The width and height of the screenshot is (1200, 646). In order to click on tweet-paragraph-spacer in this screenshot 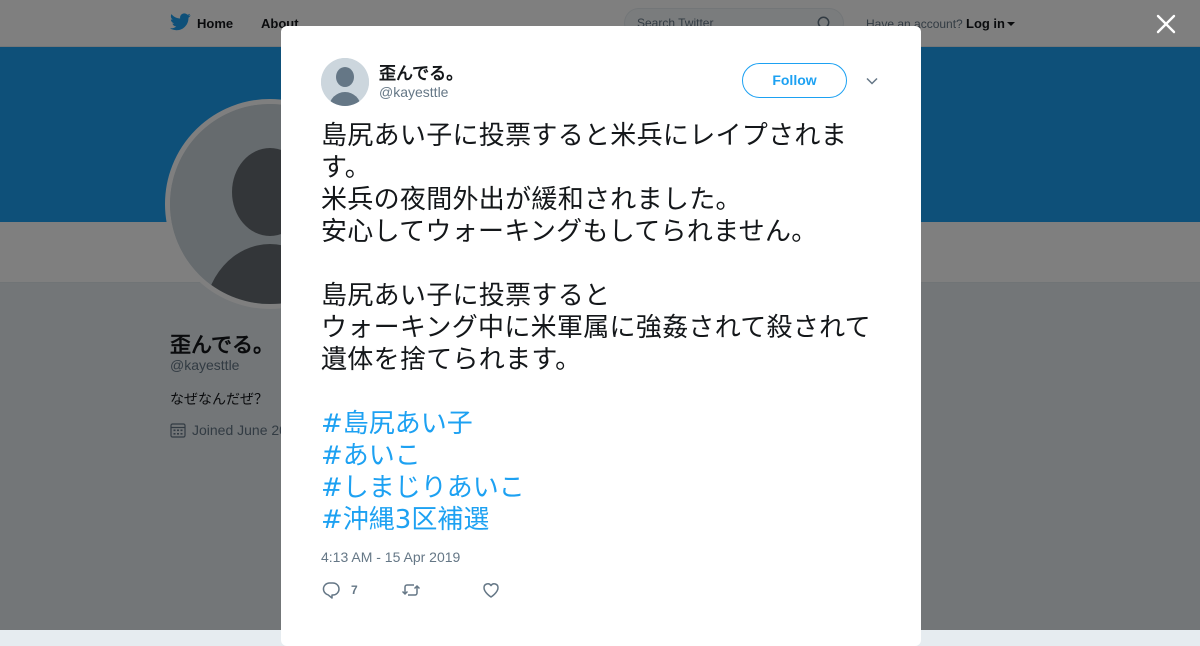, I will do `click(603, 264)`.